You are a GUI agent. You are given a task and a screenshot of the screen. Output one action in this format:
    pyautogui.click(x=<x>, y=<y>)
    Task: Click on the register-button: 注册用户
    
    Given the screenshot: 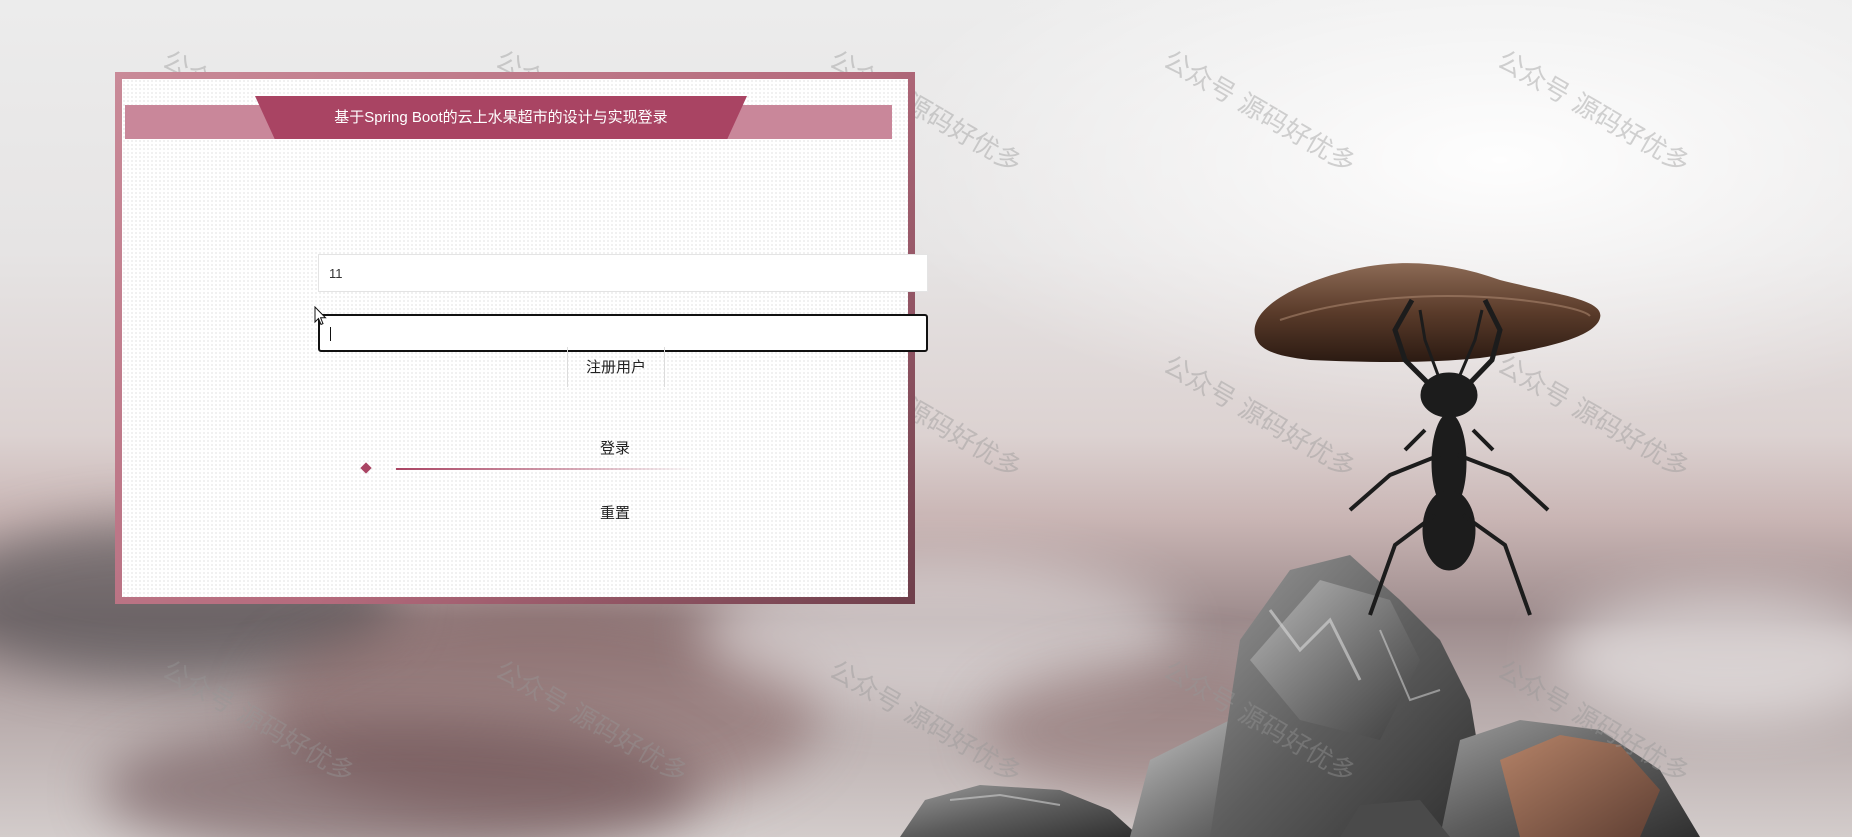 What is the action you would take?
    pyautogui.click(x=616, y=367)
    